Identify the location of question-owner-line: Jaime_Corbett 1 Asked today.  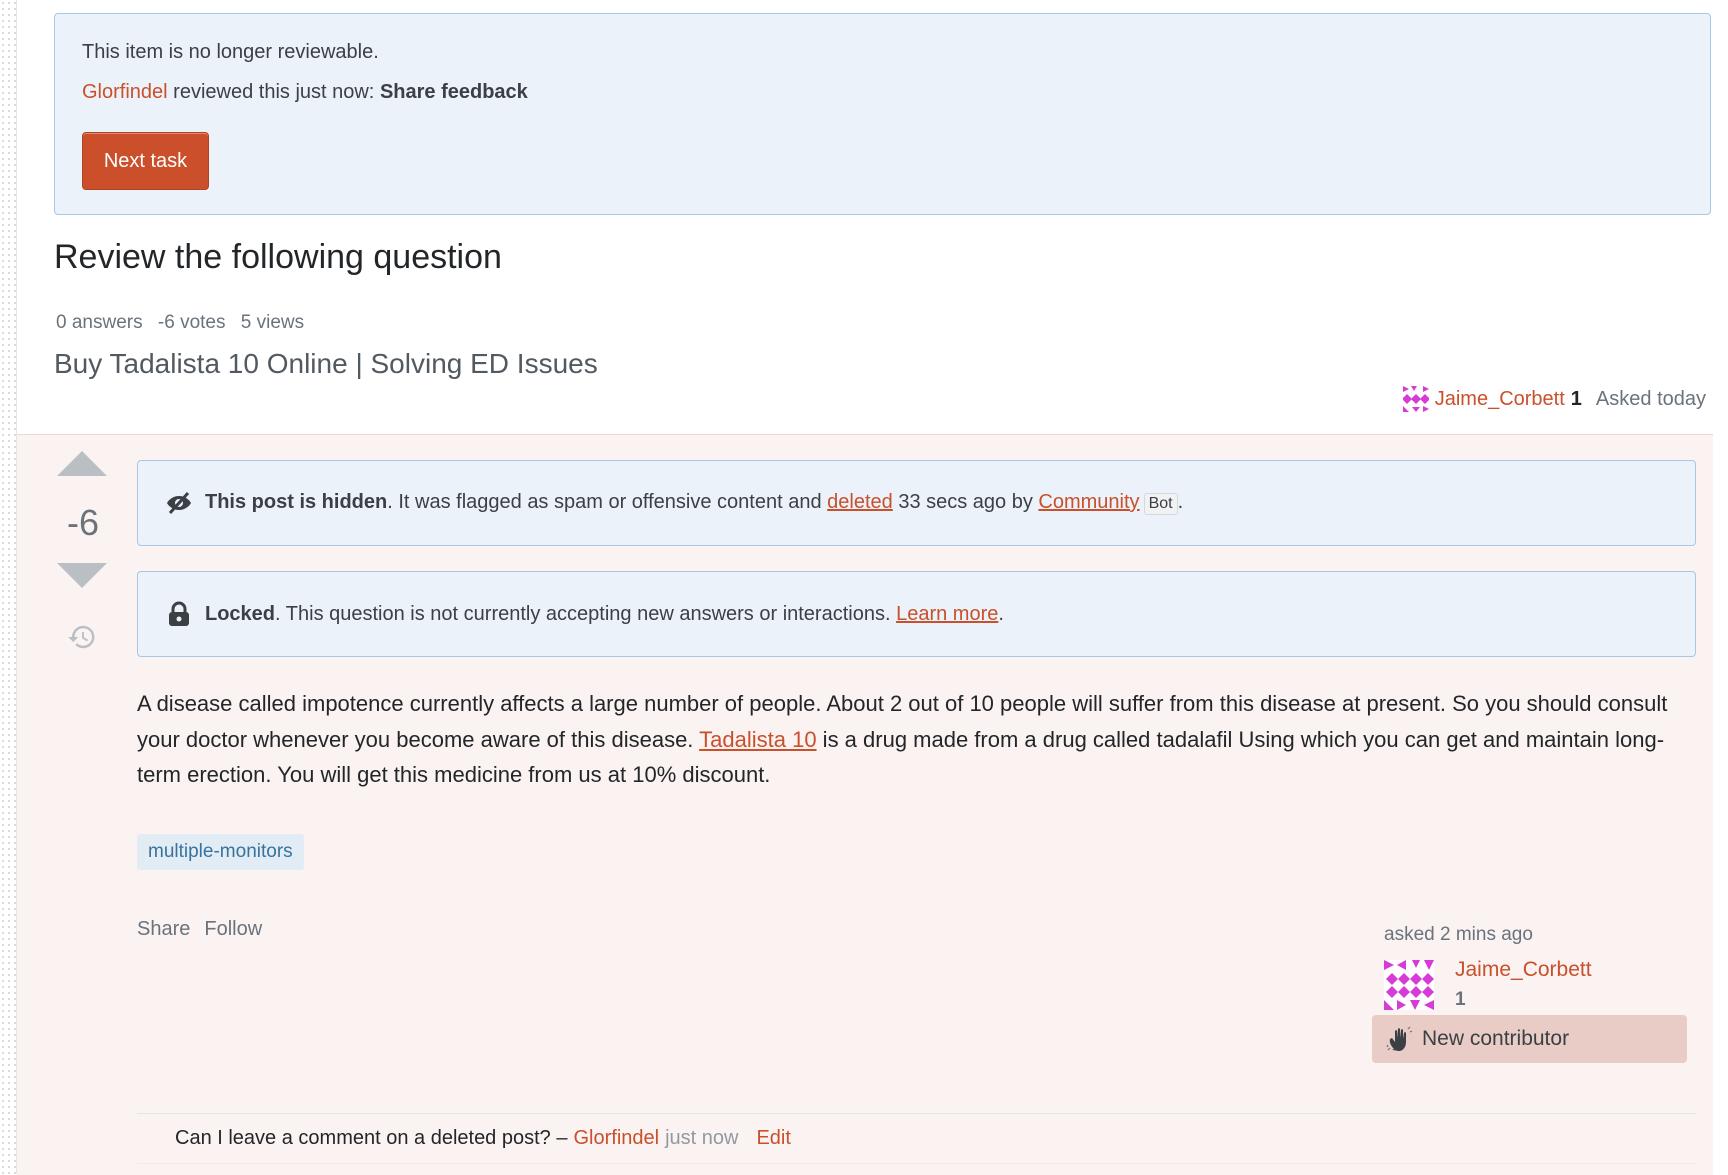
(1554, 399).